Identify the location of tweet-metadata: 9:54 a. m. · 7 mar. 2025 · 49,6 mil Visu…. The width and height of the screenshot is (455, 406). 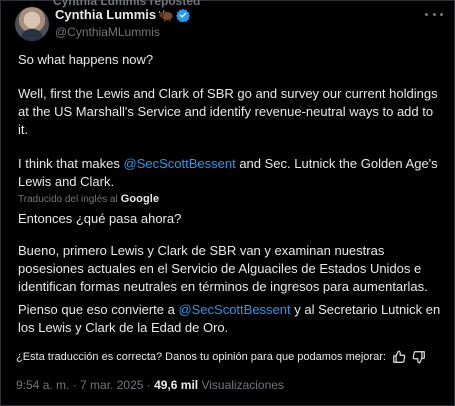
(150, 385).